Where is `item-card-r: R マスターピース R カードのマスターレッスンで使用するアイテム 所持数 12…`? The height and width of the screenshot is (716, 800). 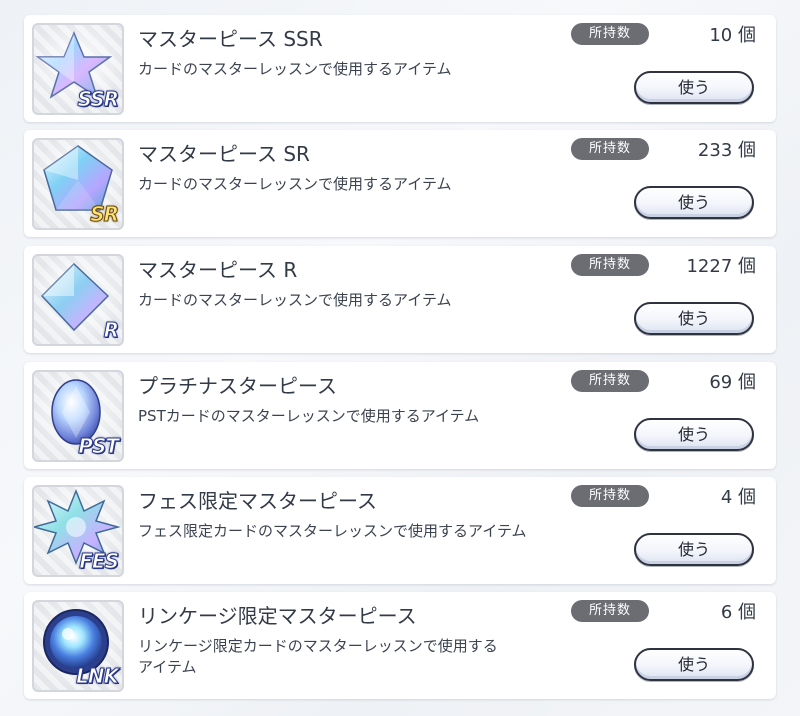 item-card-r: R マスターピース R カードのマスターレッスンで使用するアイテム 所持数 12… is located at coordinates (400, 299).